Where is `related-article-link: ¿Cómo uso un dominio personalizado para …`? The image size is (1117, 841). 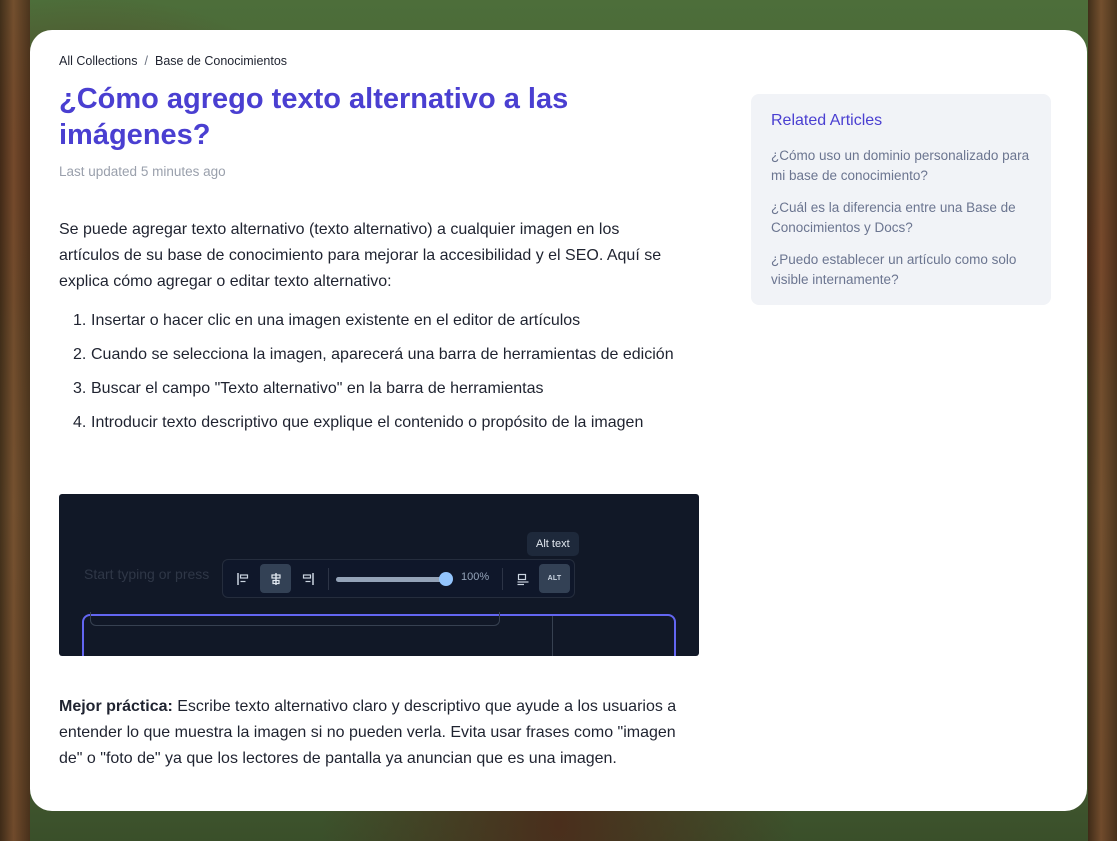
related-article-link: ¿Cómo uso un dominio personalizado para … is located at coordinates (901, 166).